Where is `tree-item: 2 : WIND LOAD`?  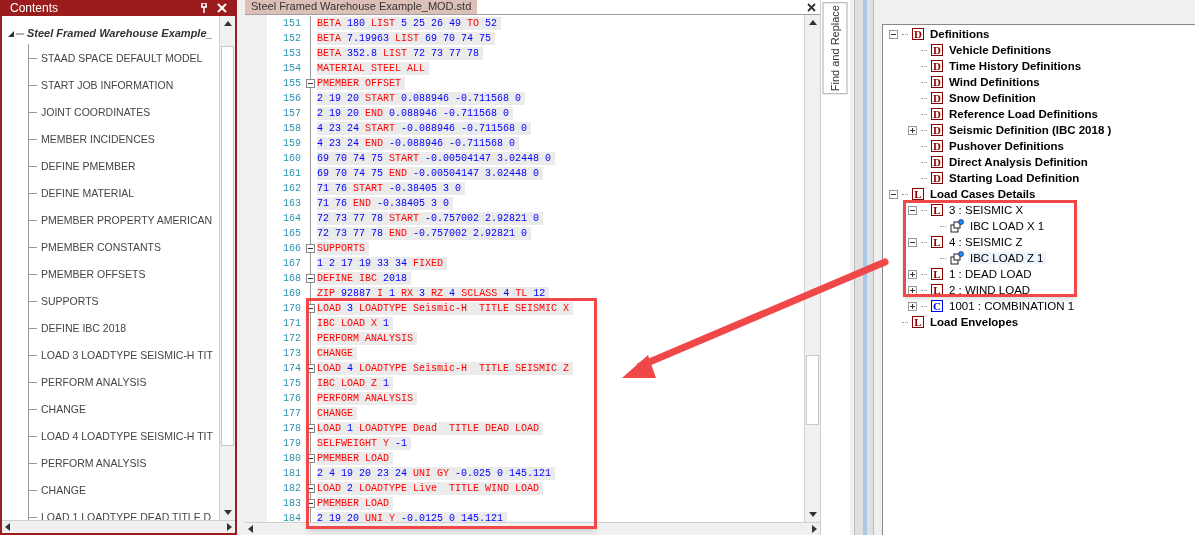 tree-item: 2 : WIND LOAD is located at coordinates (990, 290).